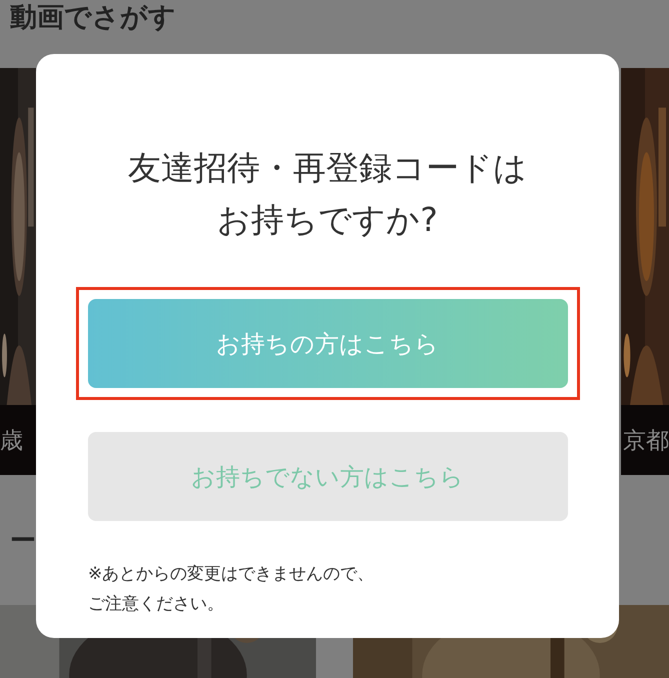 Image resolution: width=669 pixels, height=678 pixels. Describe the element at coordinates (646, 441) in the screenshot. I see `card-caption: 京都` at that location.